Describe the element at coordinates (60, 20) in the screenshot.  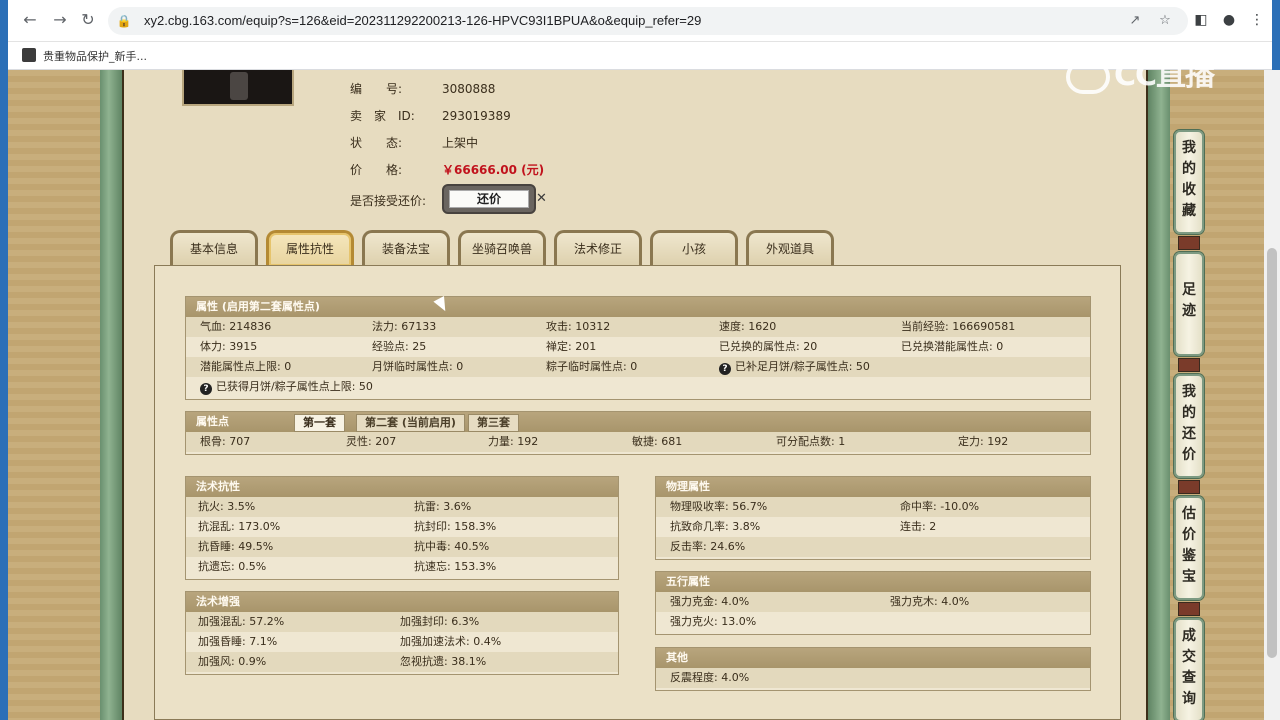
I see `forward-icon: →` at that location.